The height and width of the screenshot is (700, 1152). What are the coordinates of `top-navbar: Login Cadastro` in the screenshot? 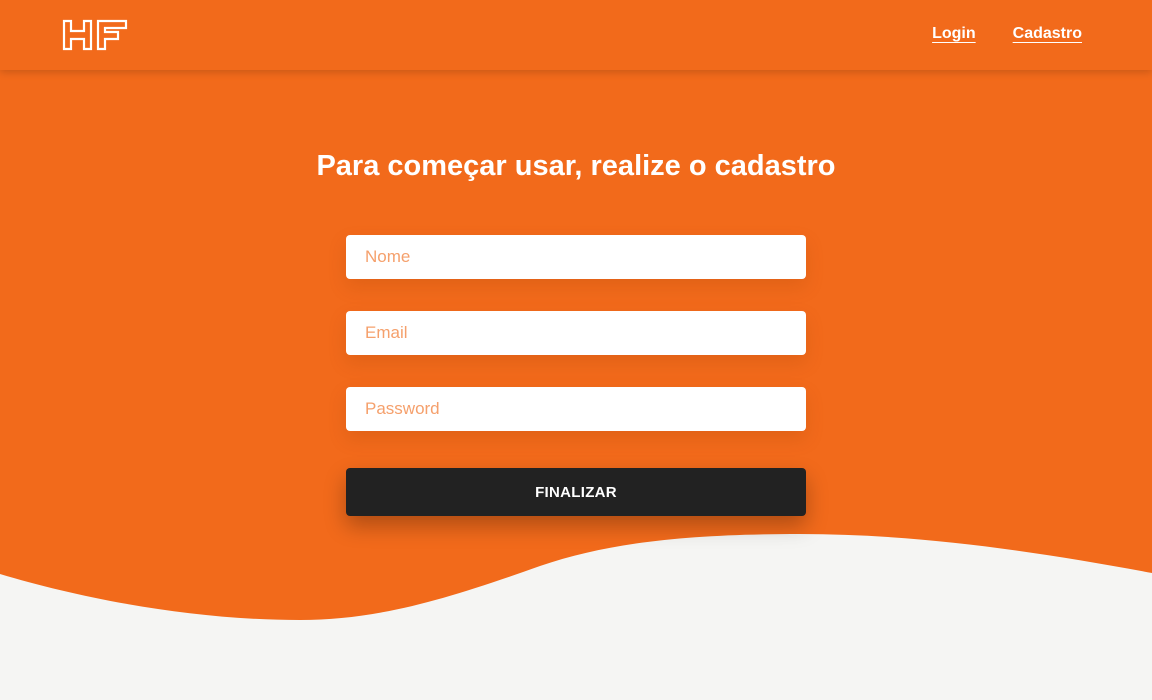 It's located at (576, 35).